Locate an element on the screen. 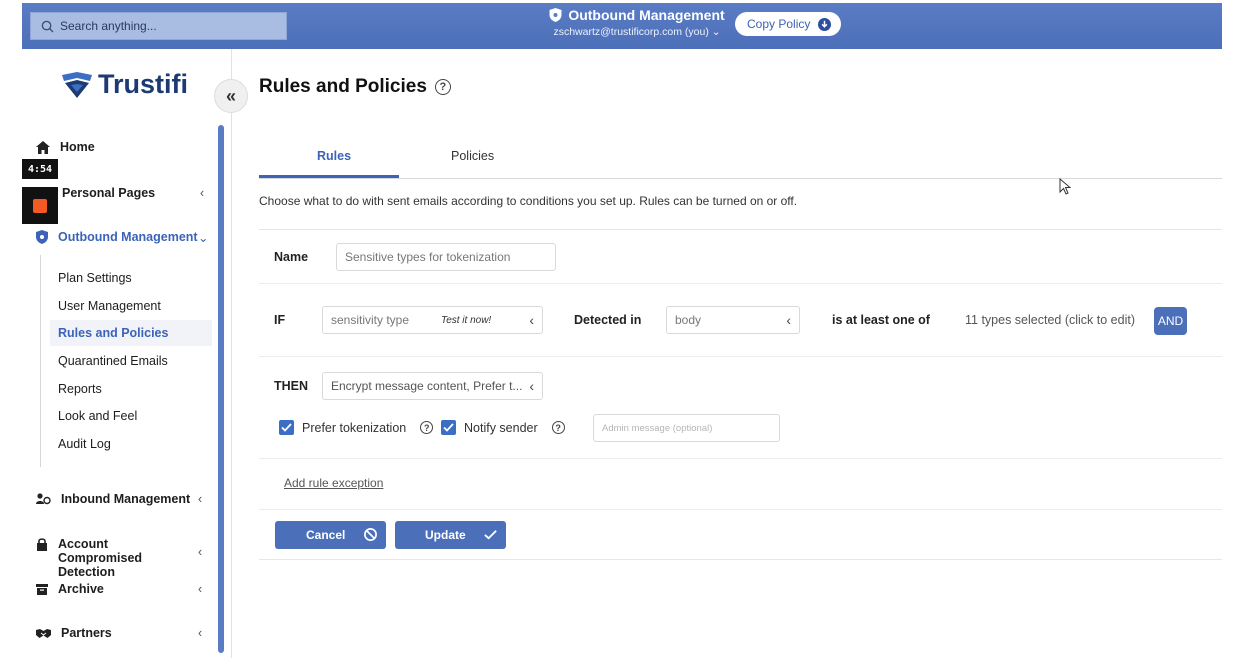 This screenshot has width=1244, height=658. tab-rules: Rules is located at coordinates (334, 156).